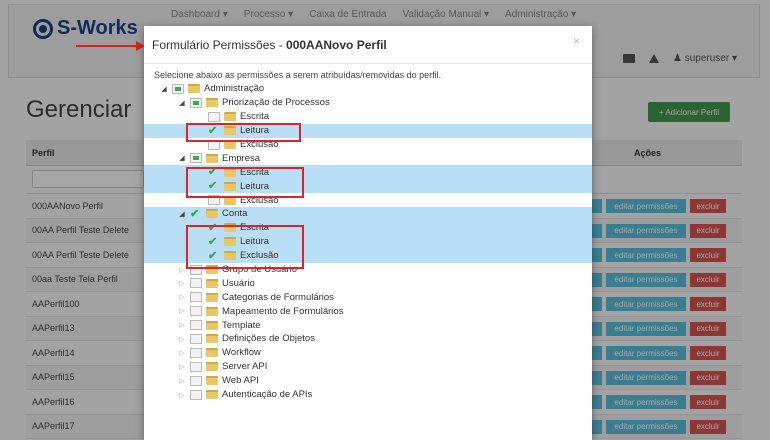 This screenshot has height=440, width=770. I want to click on annotation-box-empresa, so click(245, 182).